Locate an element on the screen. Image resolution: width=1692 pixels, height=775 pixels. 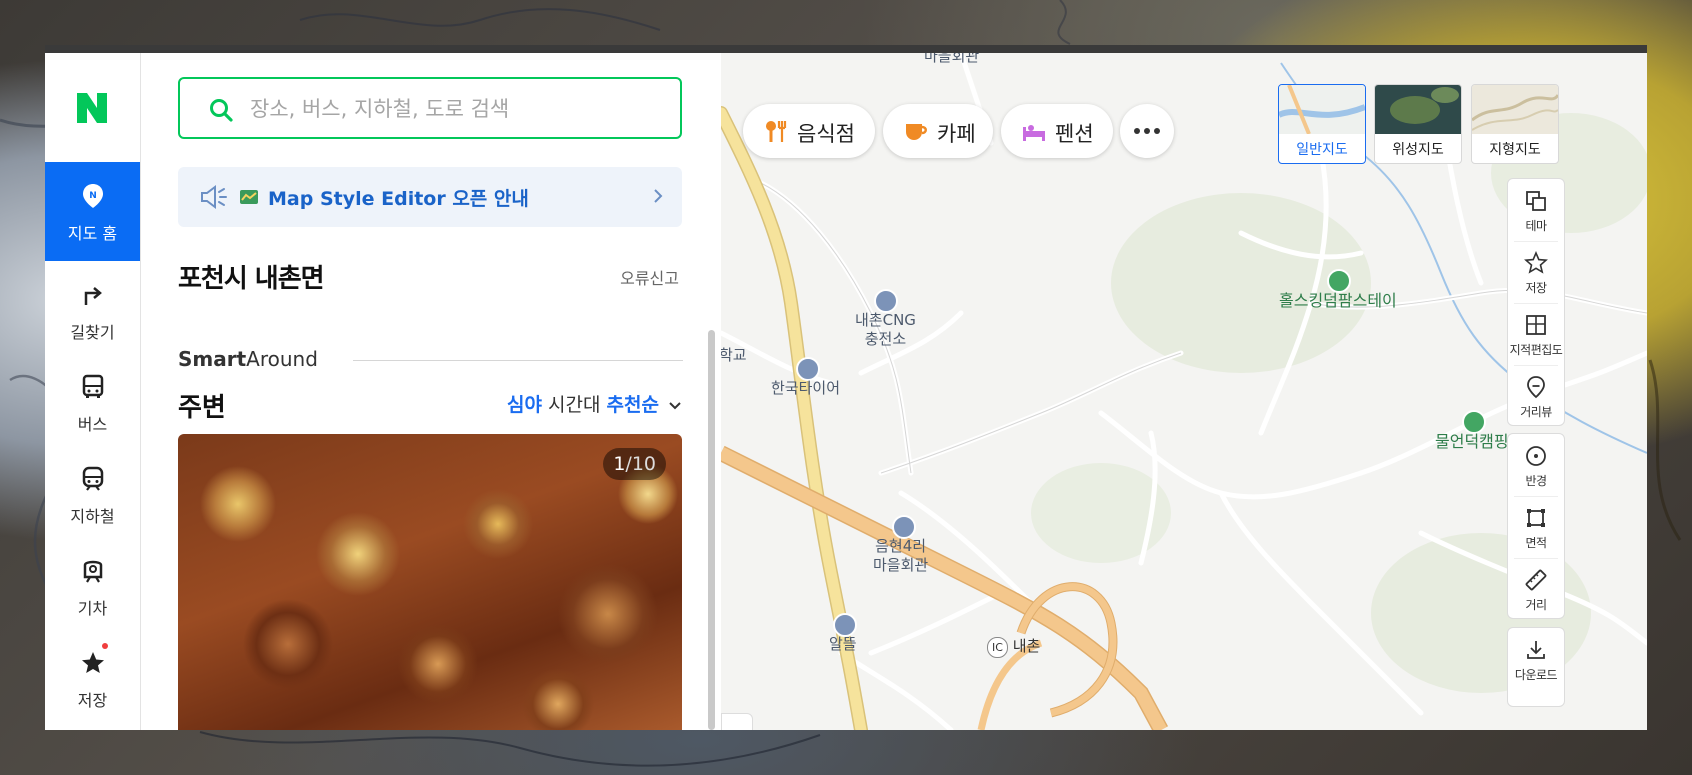
map-label-altteul: 알뜰 is located at coordinates (843, 644).